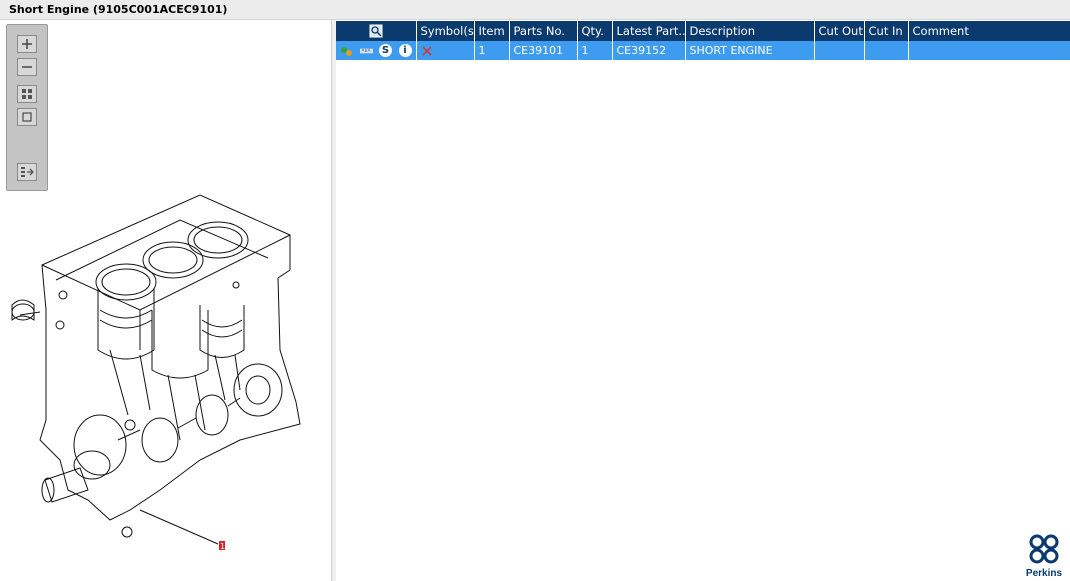 The width and height of the screenshot is (1070, 581). Describe the element at coordinates (376, 50) in the screenshot. I see `row-tools-cell: S i` at that location.